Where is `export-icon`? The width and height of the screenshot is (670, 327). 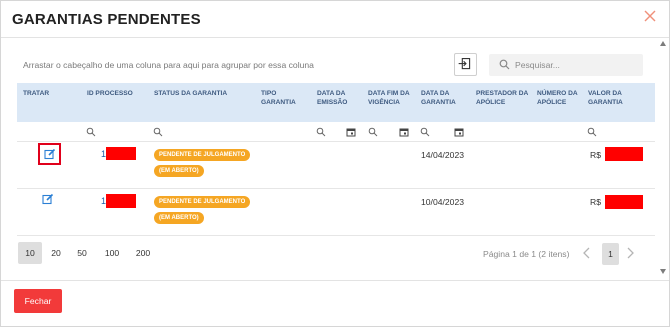 export-icon is located at coordinates (464, 64).